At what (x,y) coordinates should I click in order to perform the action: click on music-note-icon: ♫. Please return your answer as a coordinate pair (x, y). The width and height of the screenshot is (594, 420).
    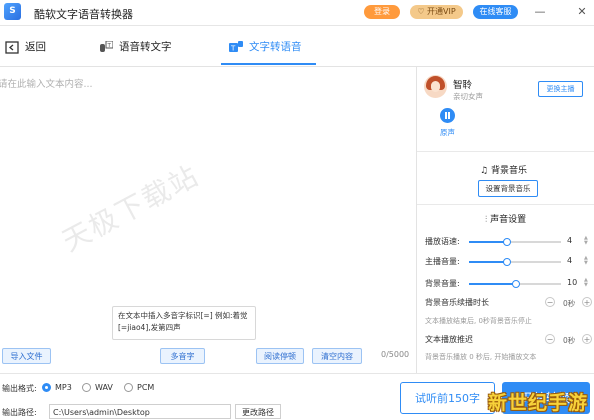
    Looking at the image, I should click on (484, 171).